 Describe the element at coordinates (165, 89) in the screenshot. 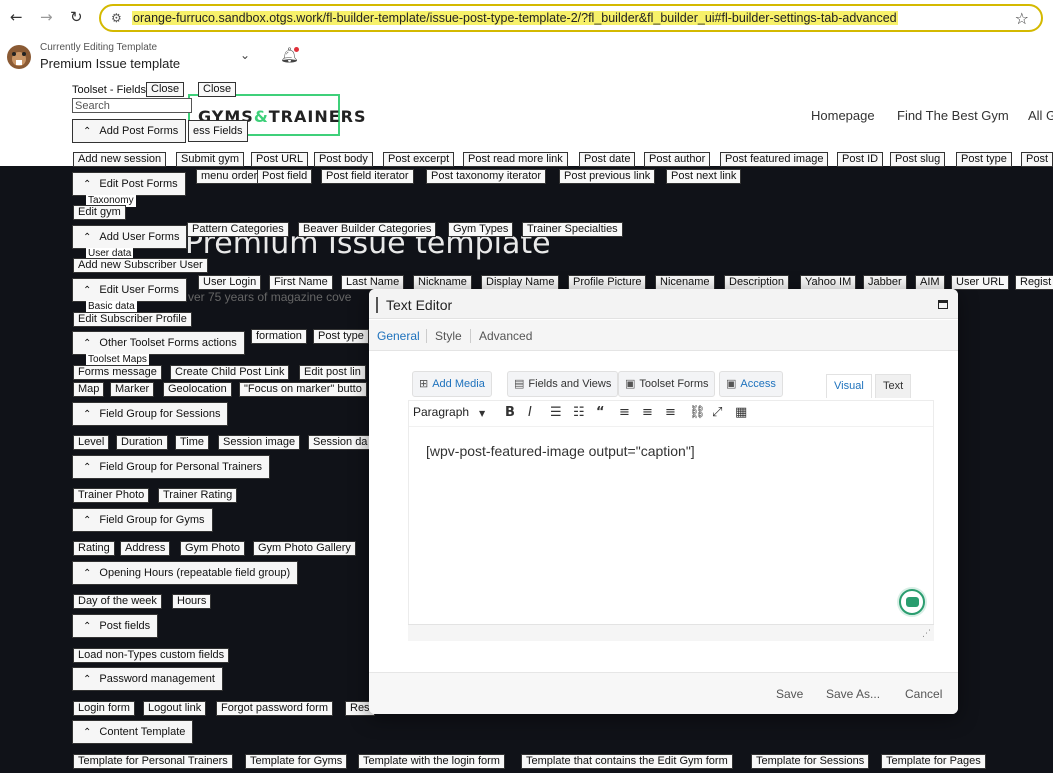

I see `close-button: Close` at that location.